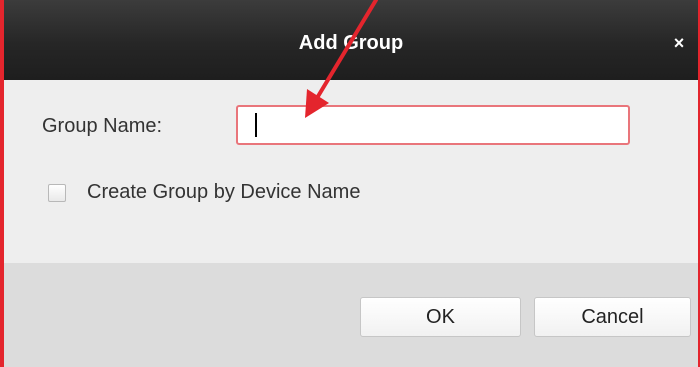 This screenshot has height=367, width=700. Describe the element at coordinates (351, 43) in the screenshot. I see `dialog-title: Add Group` at that location.